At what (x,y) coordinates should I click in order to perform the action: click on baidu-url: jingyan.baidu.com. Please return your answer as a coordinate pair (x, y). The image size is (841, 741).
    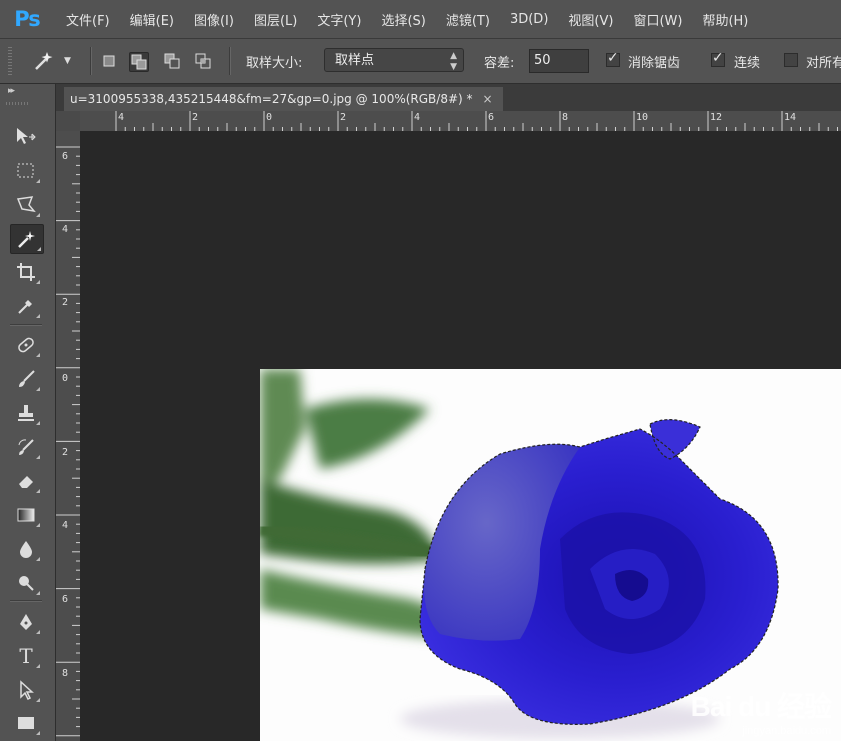
    Looking at the image, I should click on (786, 731).